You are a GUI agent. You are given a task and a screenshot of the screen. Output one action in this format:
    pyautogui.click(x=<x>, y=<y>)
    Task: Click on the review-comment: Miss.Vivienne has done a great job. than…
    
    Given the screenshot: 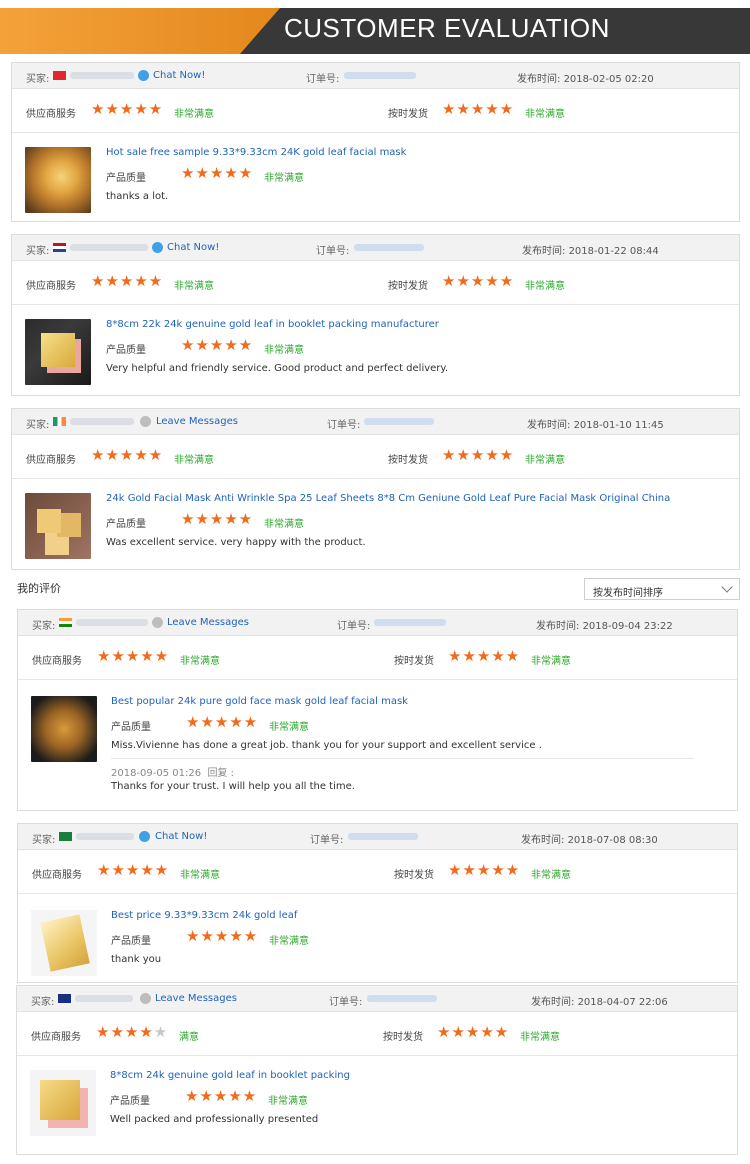 What is the action you would take?
    pyautogui.click(x=326, y=745)
    